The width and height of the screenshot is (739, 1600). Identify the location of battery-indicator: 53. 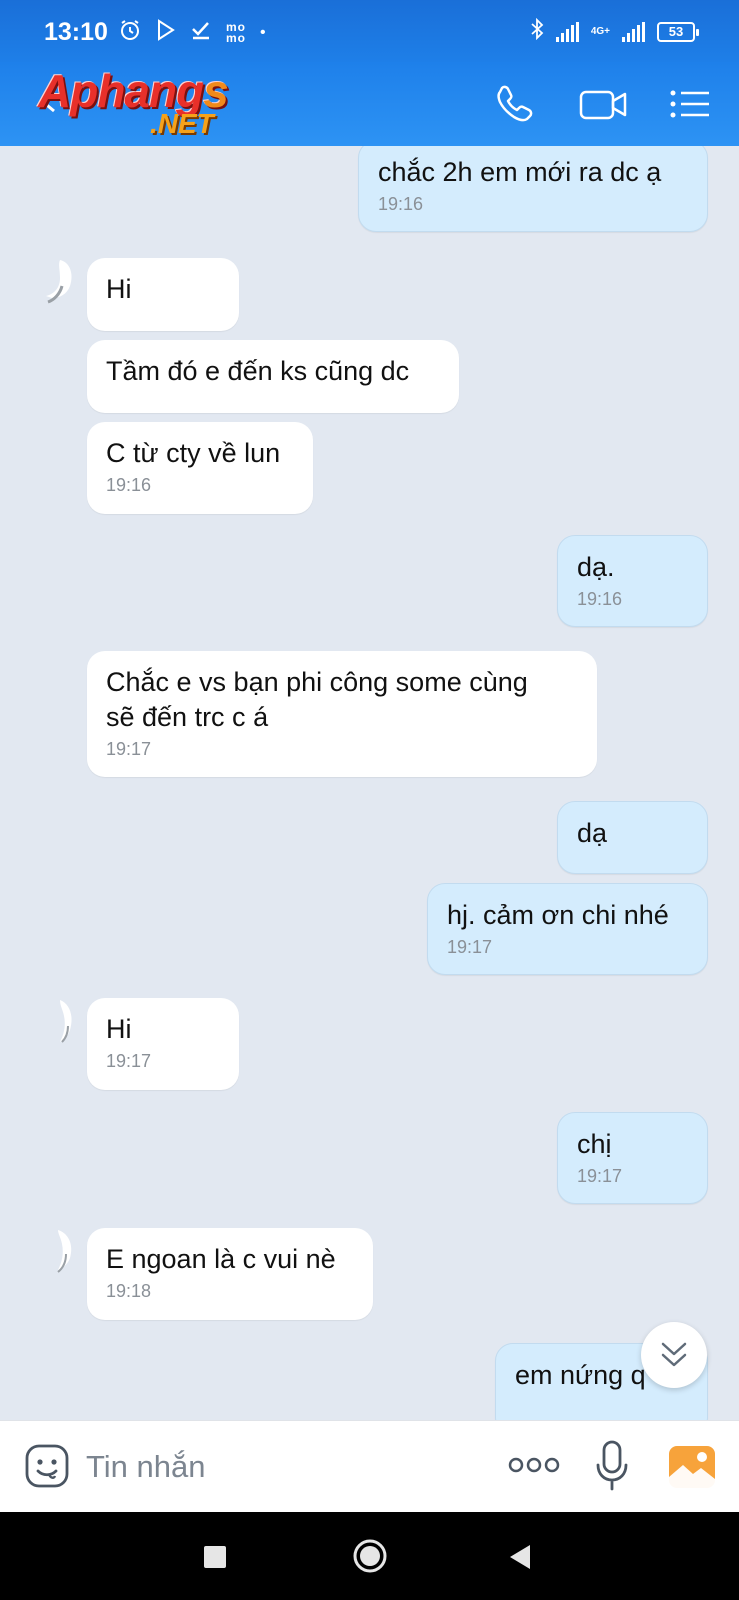
(678, 31).